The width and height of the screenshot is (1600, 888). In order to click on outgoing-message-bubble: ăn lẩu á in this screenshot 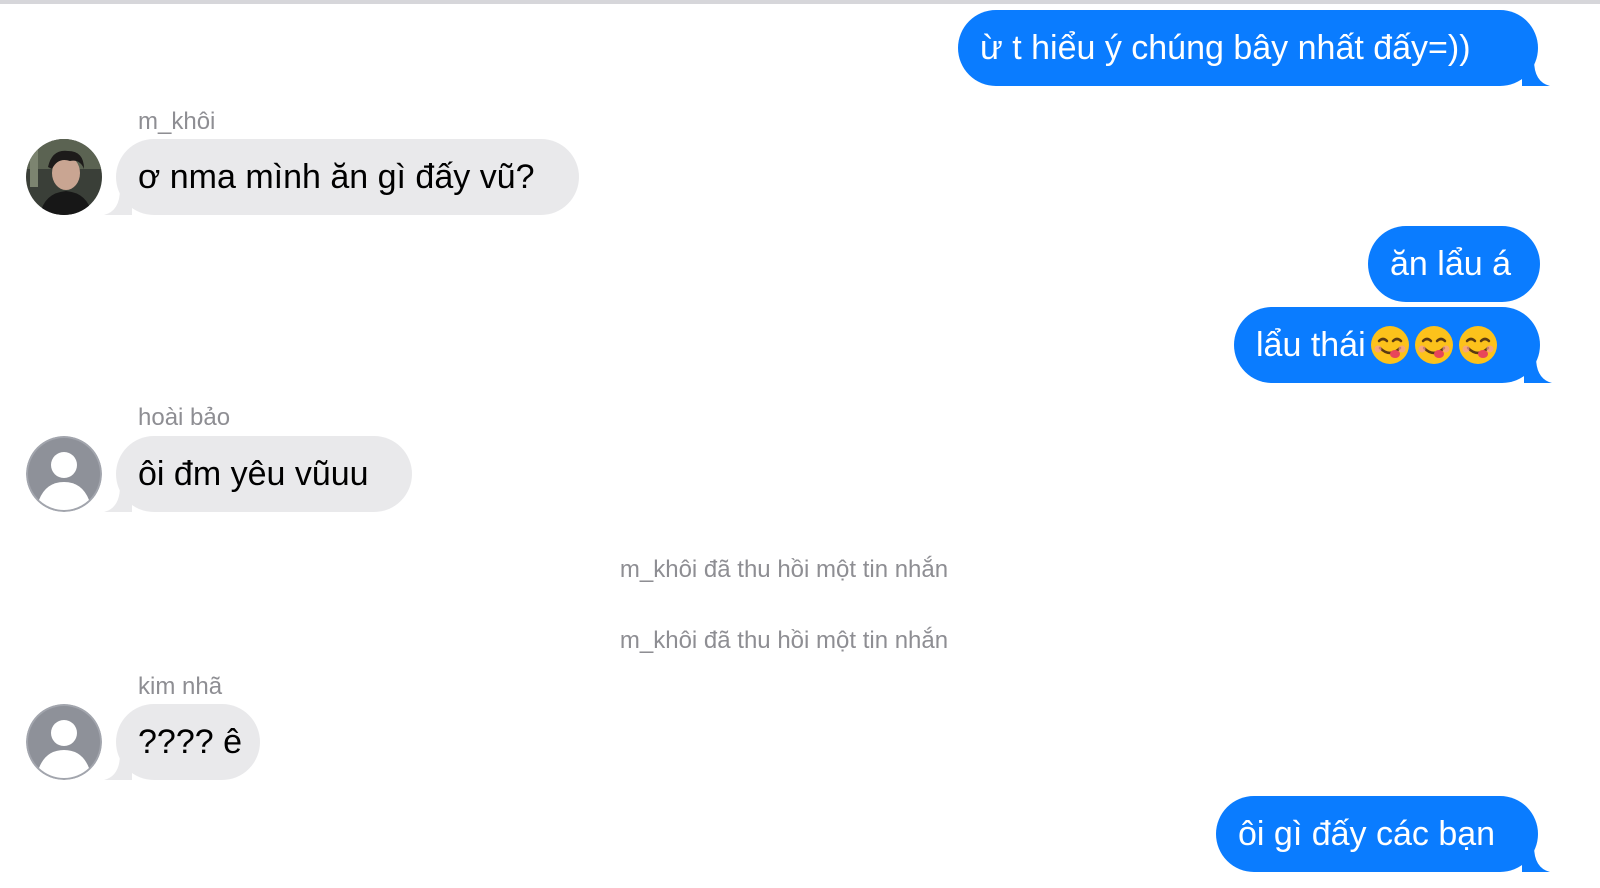, I will do `click(1454, 264)`.